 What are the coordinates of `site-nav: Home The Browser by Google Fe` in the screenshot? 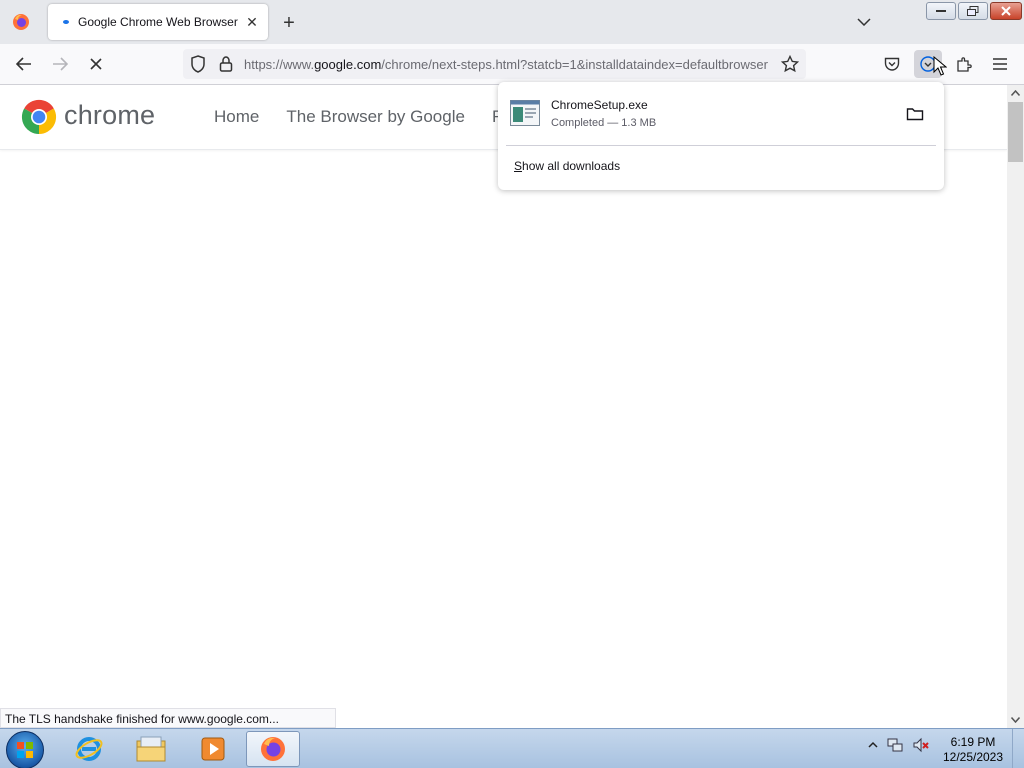 It's located at (376, 117).